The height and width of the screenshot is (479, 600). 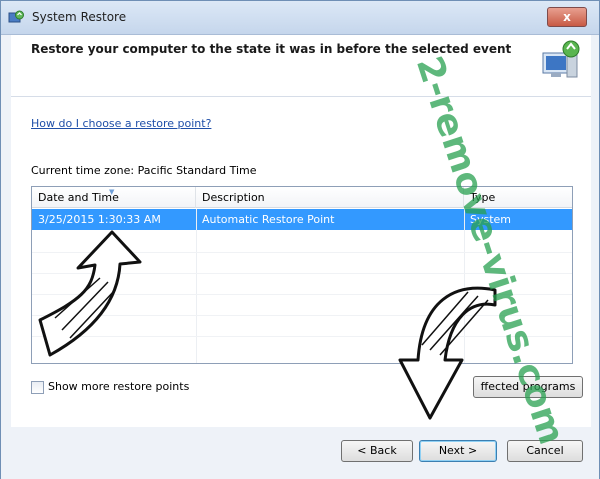 What do you see at coordinates (458, 451) in the screenshot?
I see `next-button: Next >` at bounding box center [458, 451].